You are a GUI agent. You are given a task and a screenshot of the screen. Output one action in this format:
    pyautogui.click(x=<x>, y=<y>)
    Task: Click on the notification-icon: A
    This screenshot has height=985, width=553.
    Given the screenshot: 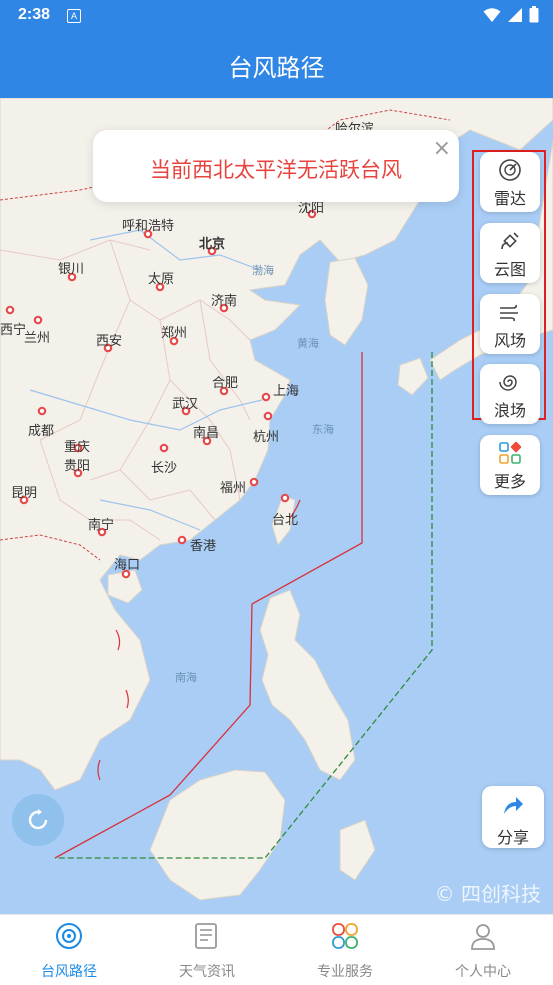 What is the action you would take?
    pyautogui.click(x=74, y=16)
    